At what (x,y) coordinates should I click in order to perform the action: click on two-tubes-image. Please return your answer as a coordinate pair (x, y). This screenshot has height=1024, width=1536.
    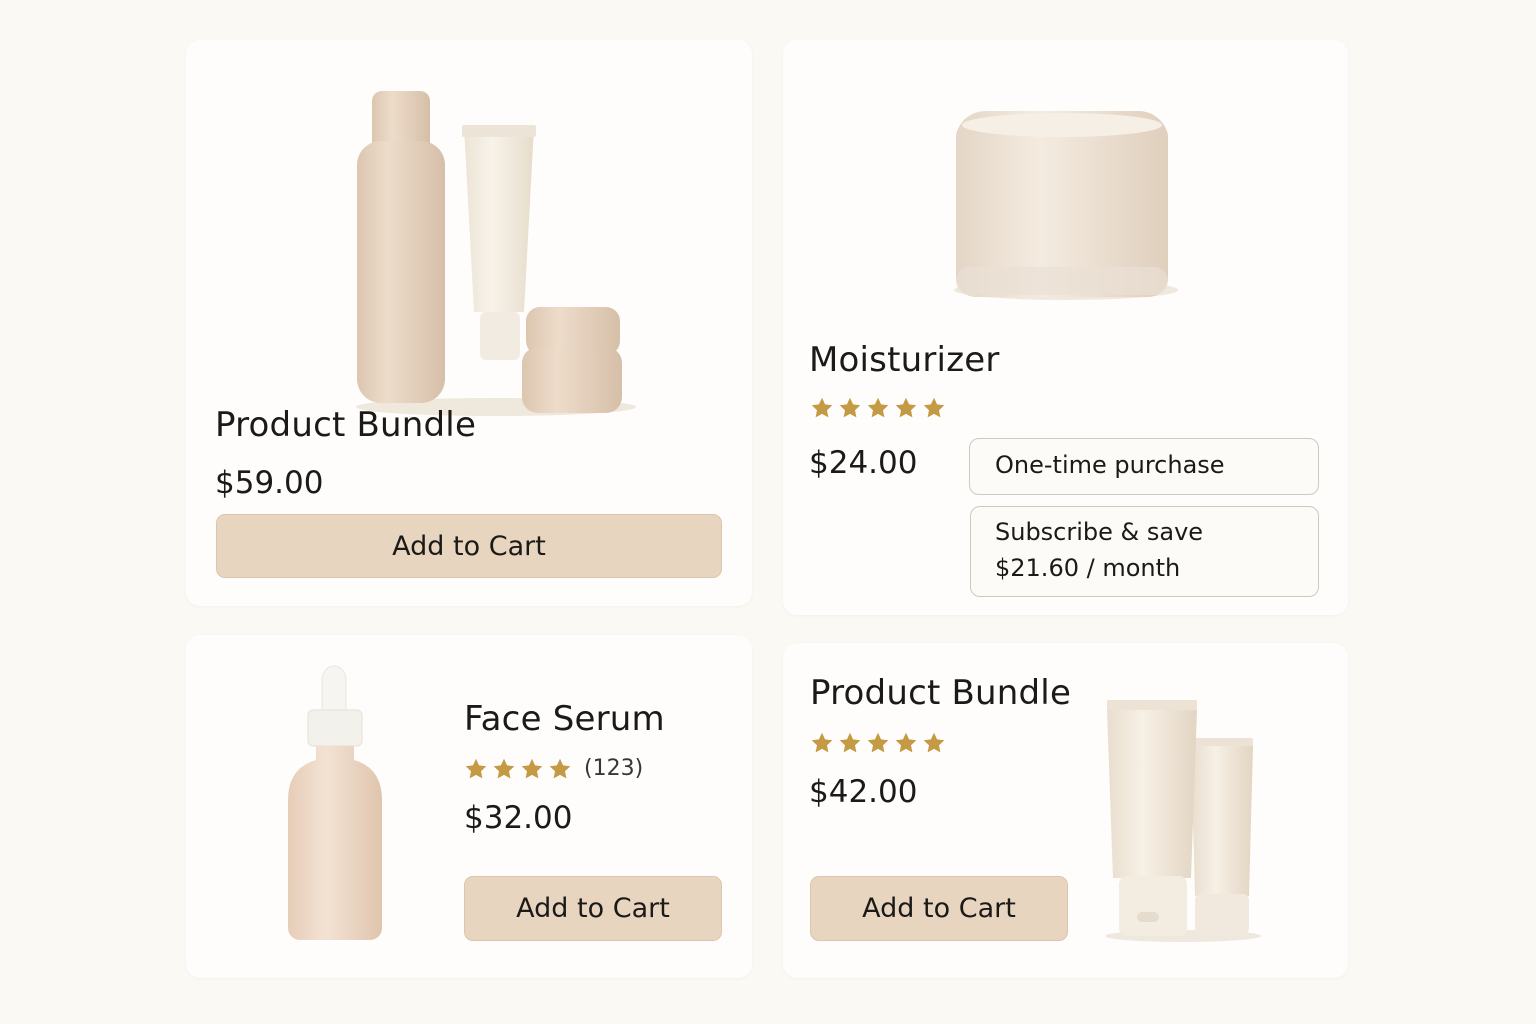
    Looking at the image, I should click on (1183, 820).